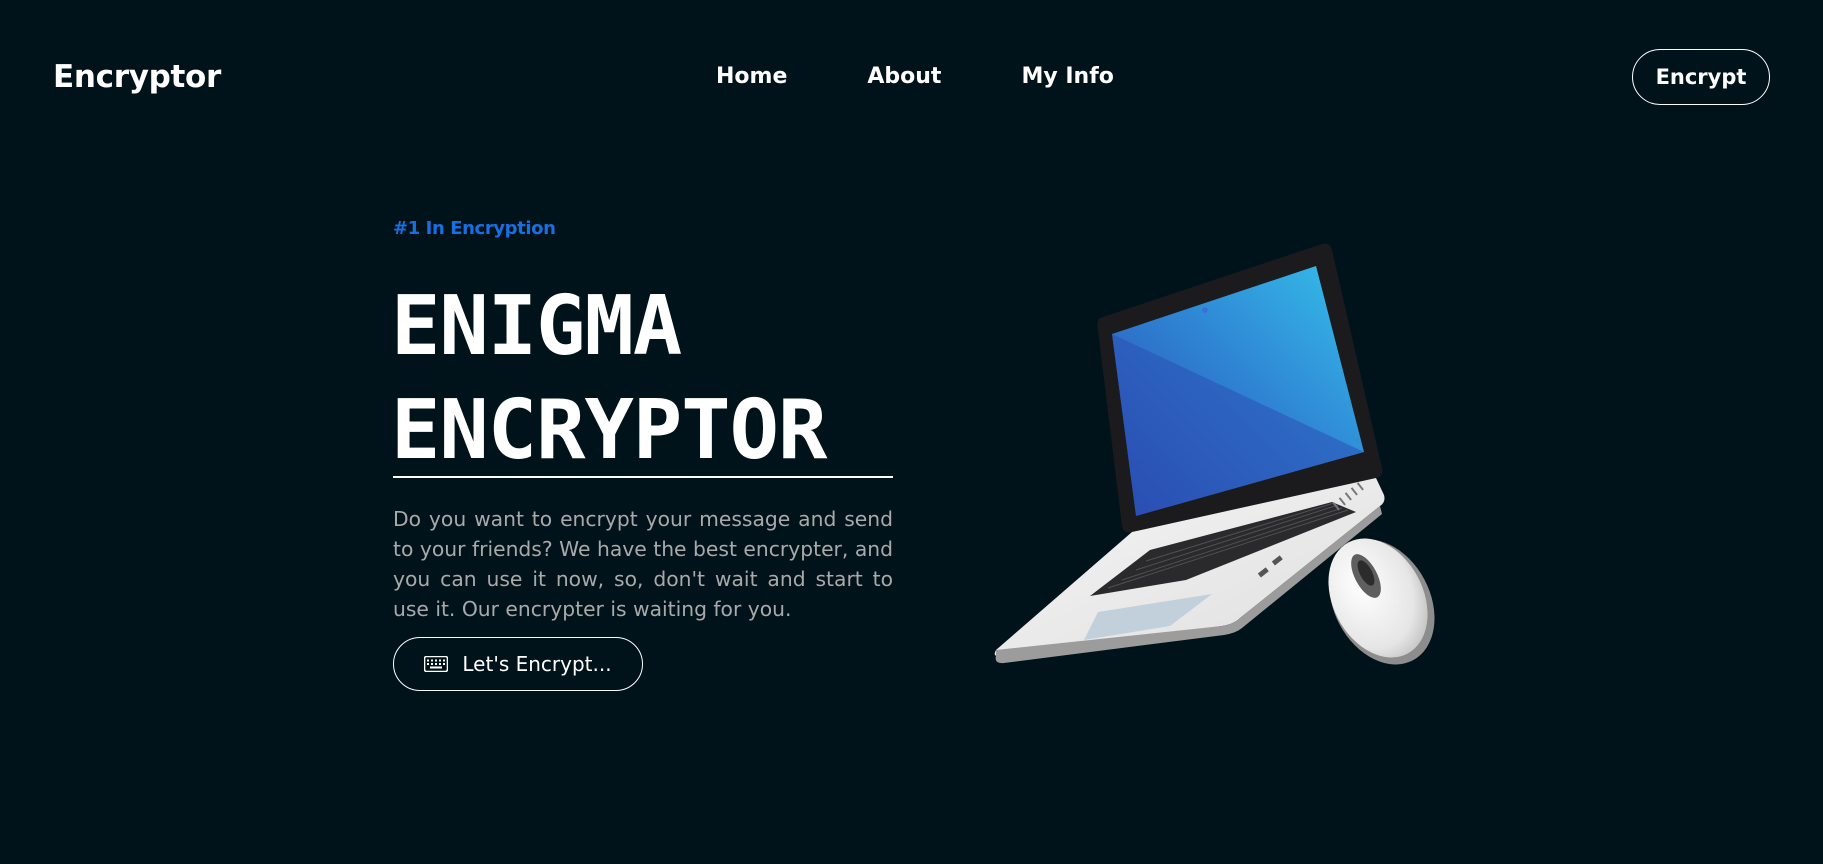 The image size is (1823, 864). I want to click on keyboard-icon, so click(436, 664).